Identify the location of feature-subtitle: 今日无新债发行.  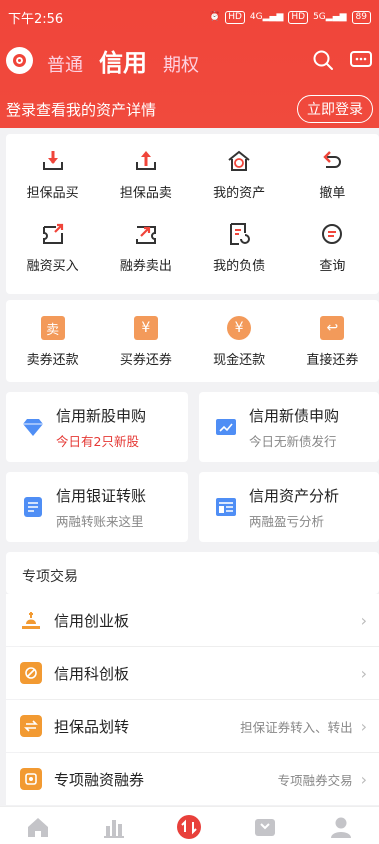
(293, 441).